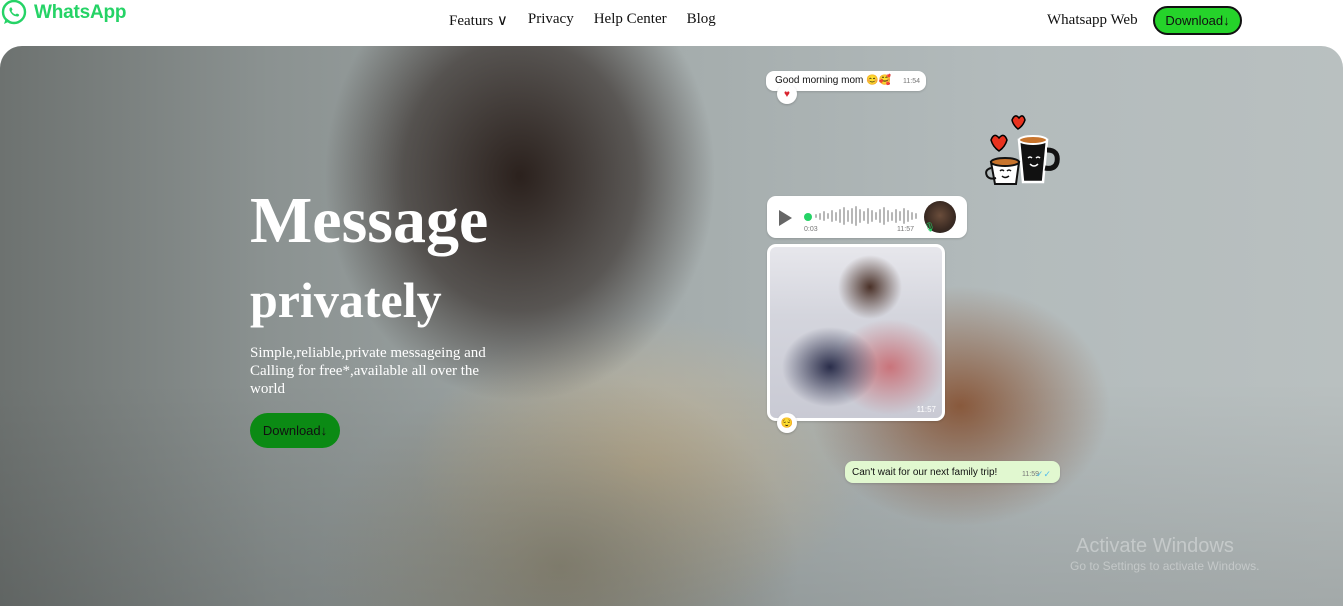 Image resolution: width=1343 pixels, height=606 pixels. Describe the element at coordinates (787, 423) in the screenshot. I see `relieved-reaction-icon: 😌` at that location.